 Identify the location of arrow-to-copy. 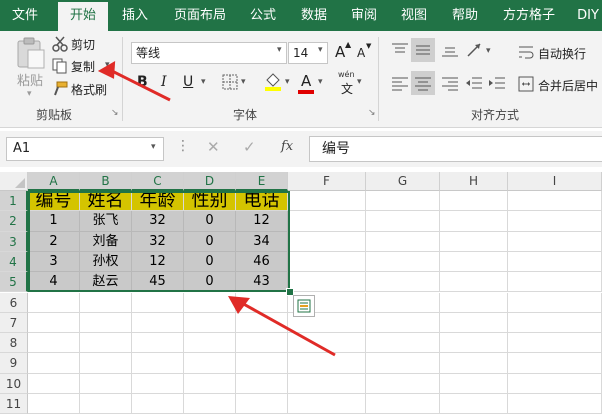
(140, 85).